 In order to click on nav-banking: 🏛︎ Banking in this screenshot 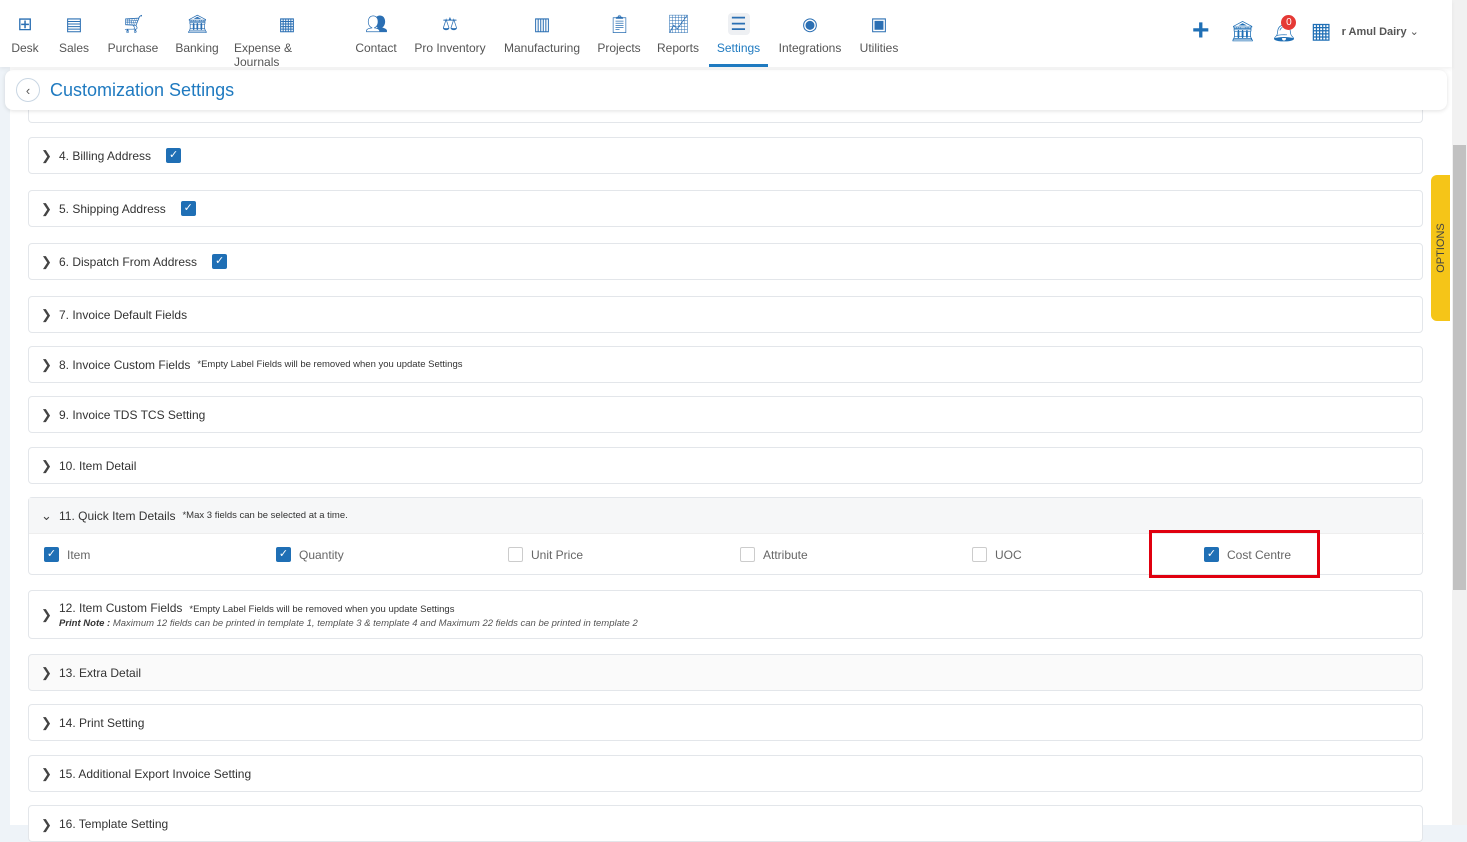, I will do `click(197, 33)`.